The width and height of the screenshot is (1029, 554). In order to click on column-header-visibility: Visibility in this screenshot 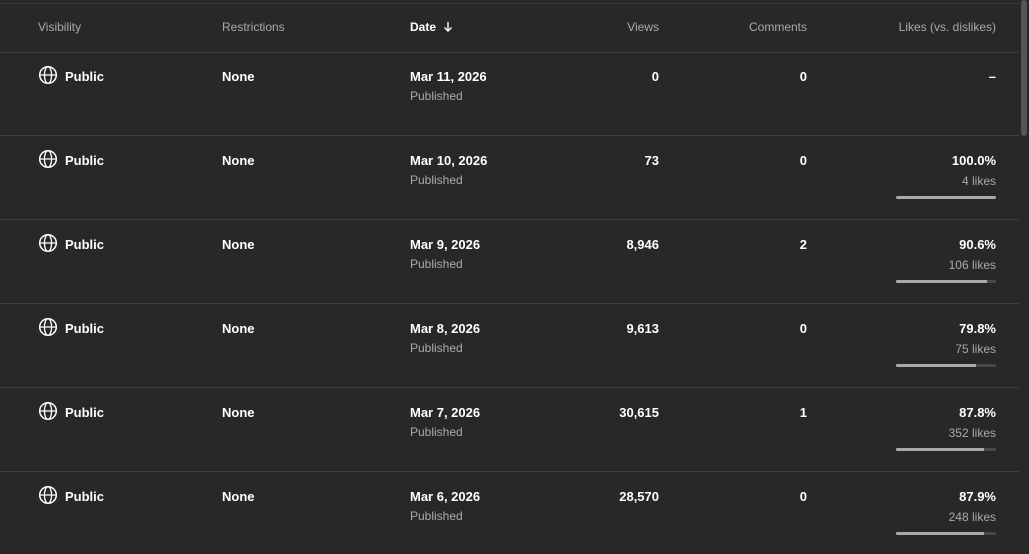, I will do `click(59, 27)`.